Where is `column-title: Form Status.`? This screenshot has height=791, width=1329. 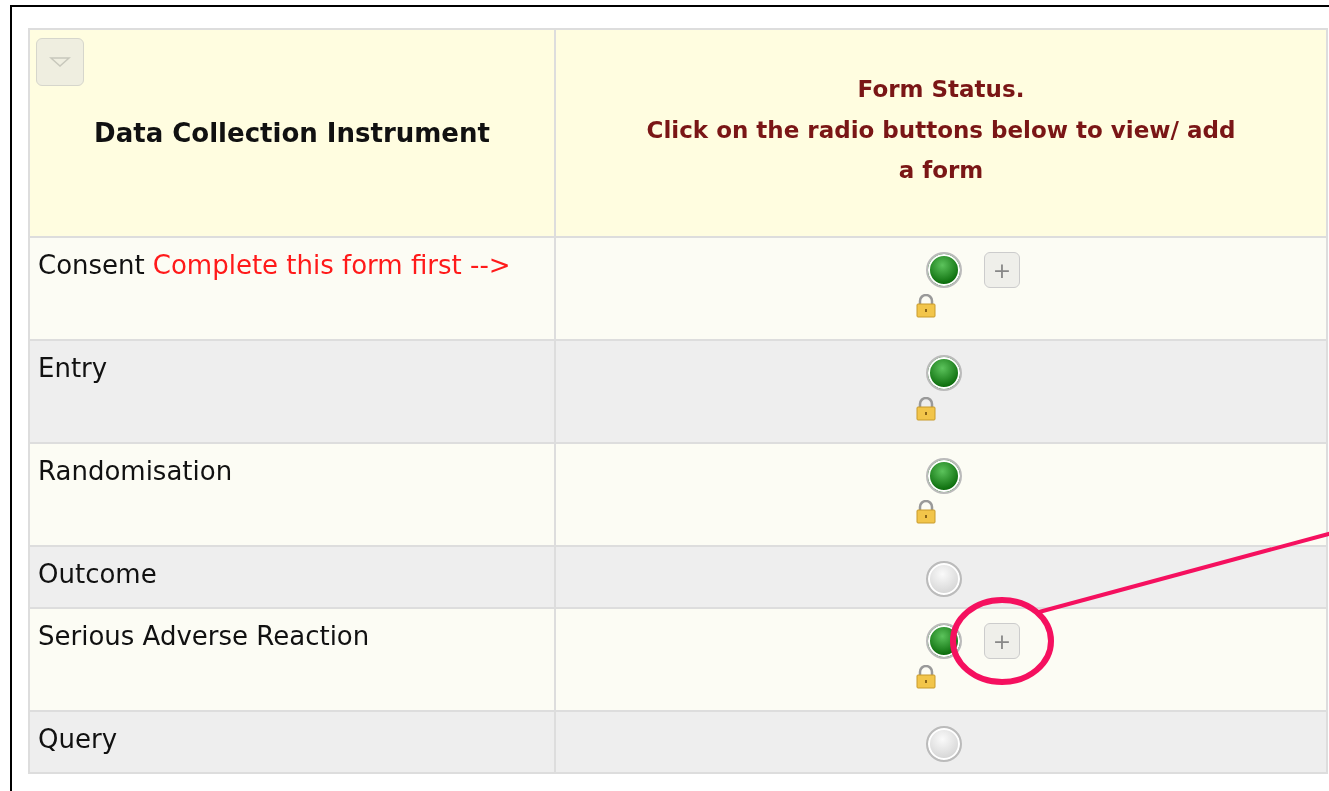
column-title: Form Status. is located at coordinates (941, 89).